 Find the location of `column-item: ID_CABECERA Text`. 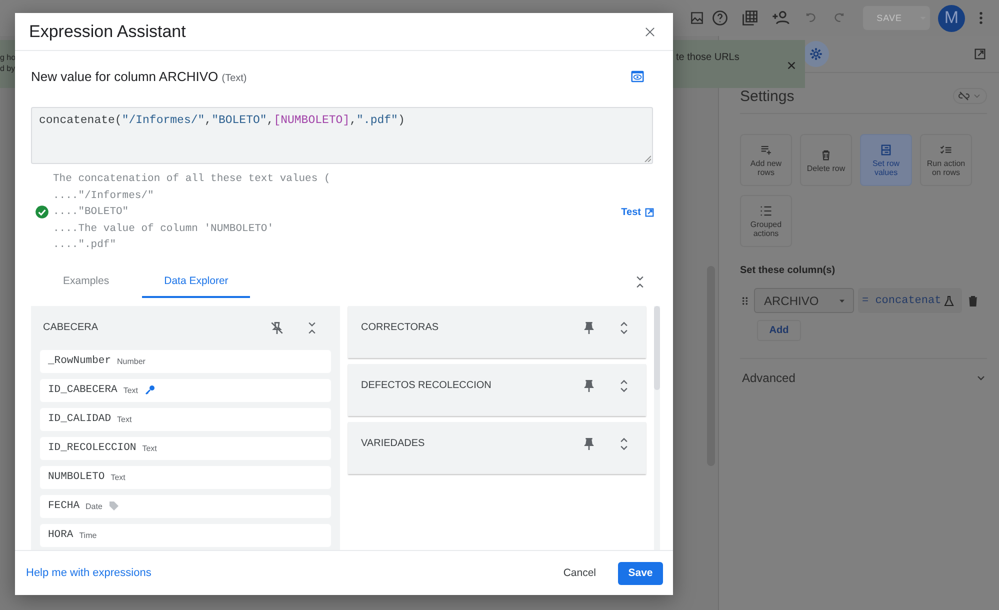

column-item: ID_CABECERA Text is located at coordinates (185, 390).